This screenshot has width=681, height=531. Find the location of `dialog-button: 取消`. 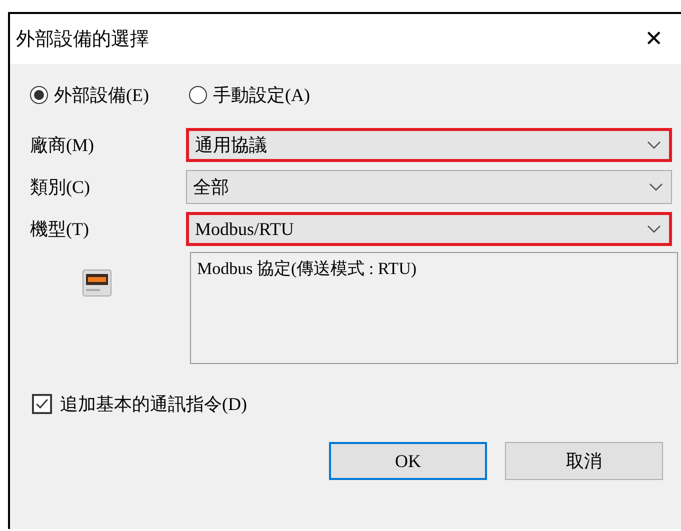

dialog-button: 取消 is located at coordinates (584, 461).